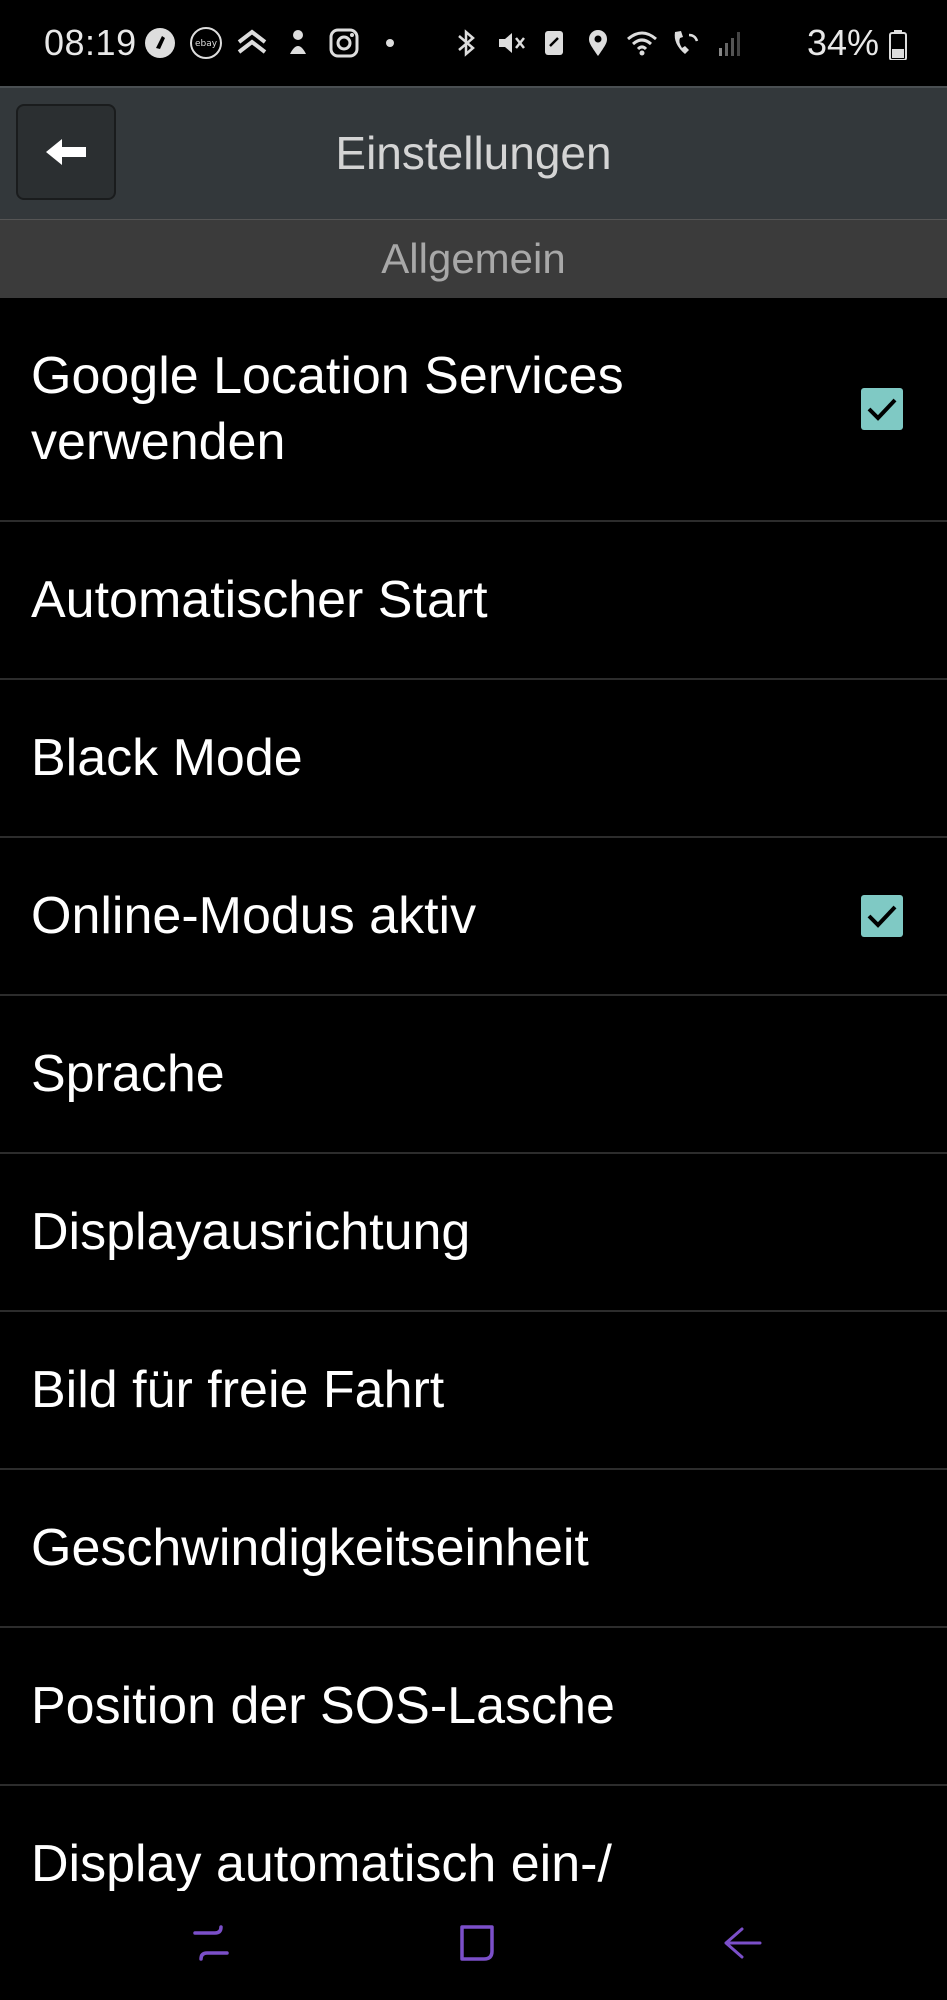  I want to click on setting-label: Geschwindigkeitseinheit, so click(310, 1548).